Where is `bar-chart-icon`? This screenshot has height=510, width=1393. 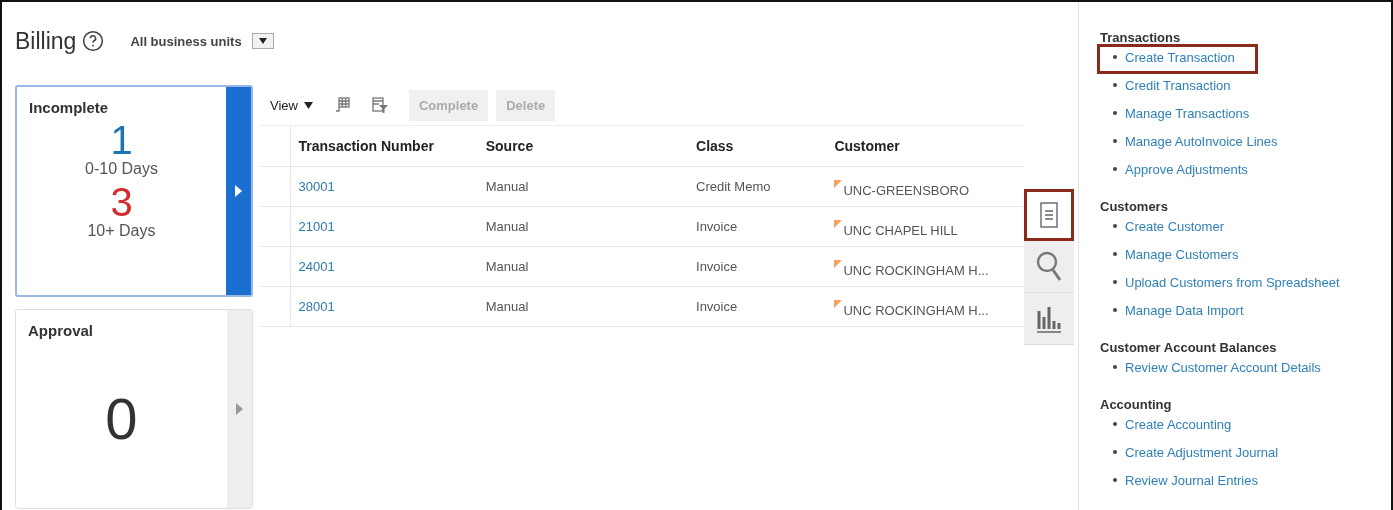 bar-chart-icon is located at coordinates (1049, 318).